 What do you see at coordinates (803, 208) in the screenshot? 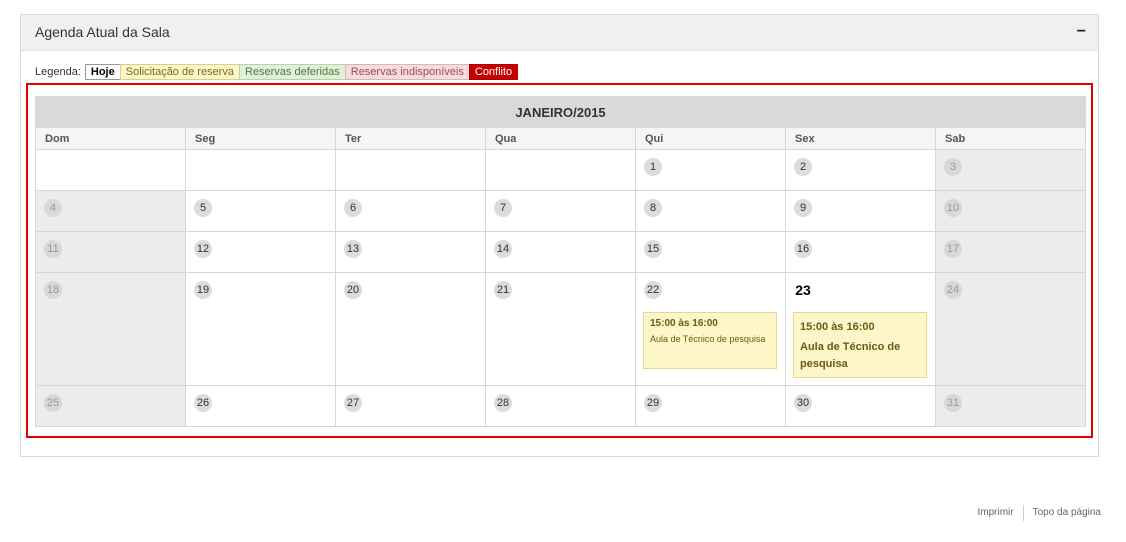
I see `day-number: 9` at bounding box center [803, 208].